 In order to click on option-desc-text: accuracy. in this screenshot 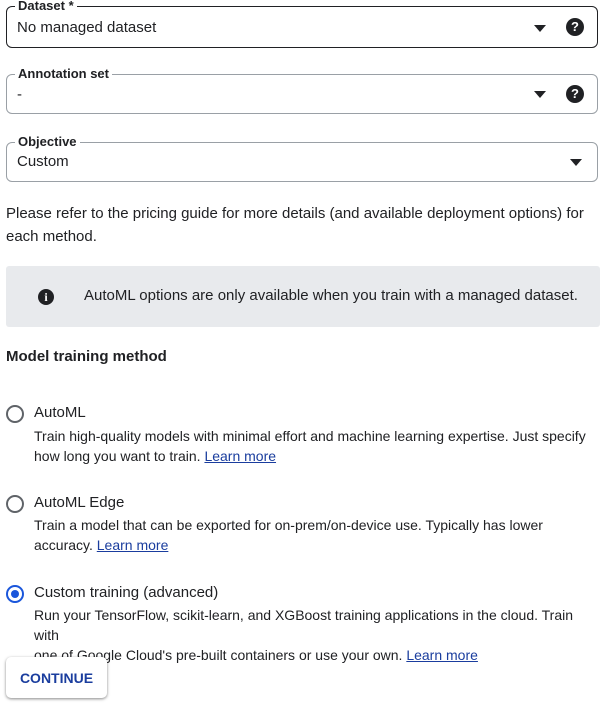, I will do `click(63, 545)`.